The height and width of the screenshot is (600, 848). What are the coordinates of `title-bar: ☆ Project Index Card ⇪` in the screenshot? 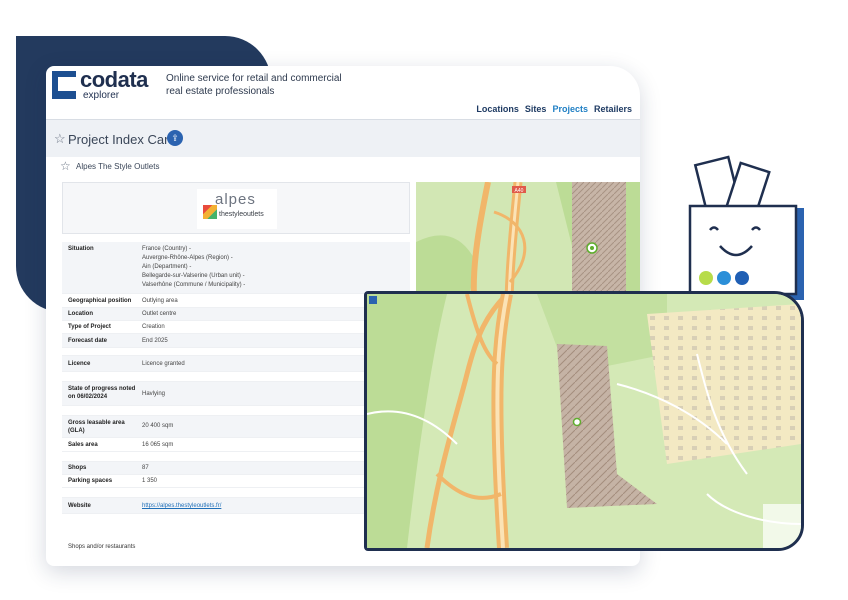 It's located at (343, 138).